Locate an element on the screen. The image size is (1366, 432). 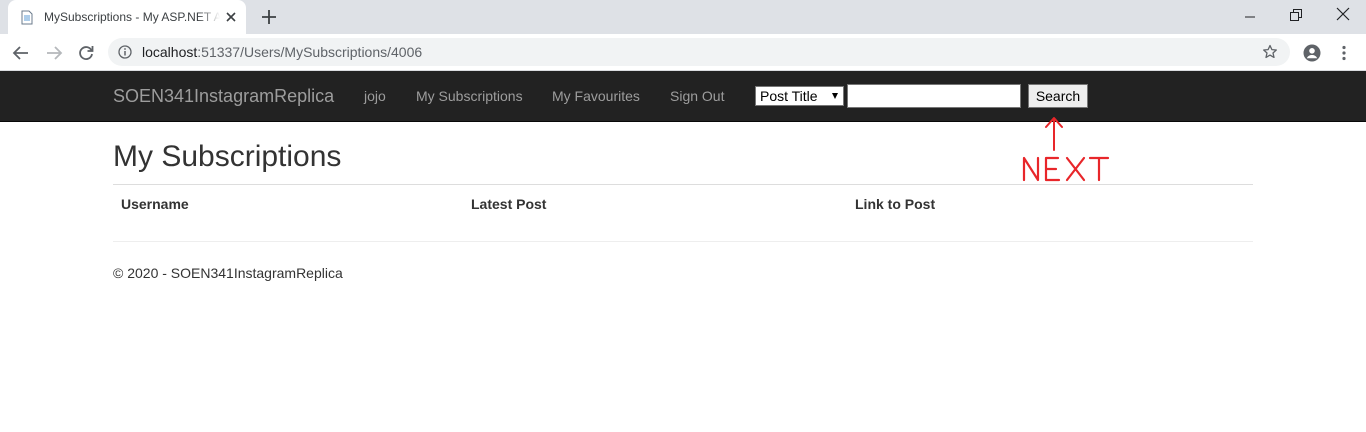
page-title: My Subscriptions is located at coordinates (227, 156).